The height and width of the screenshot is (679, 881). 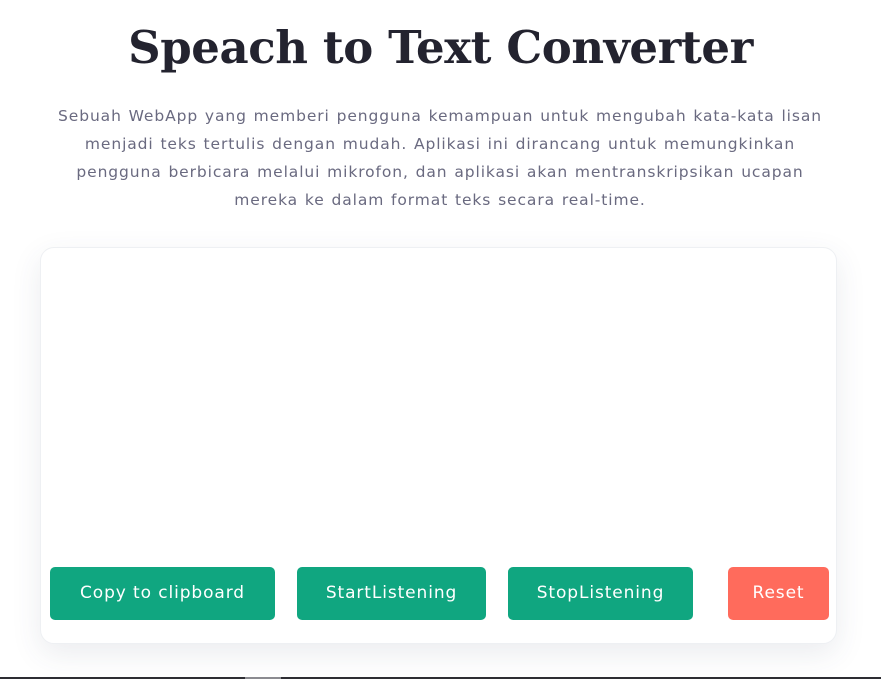 I want to click on stop-listening-button: StopListening, so click(x=600, y=593).